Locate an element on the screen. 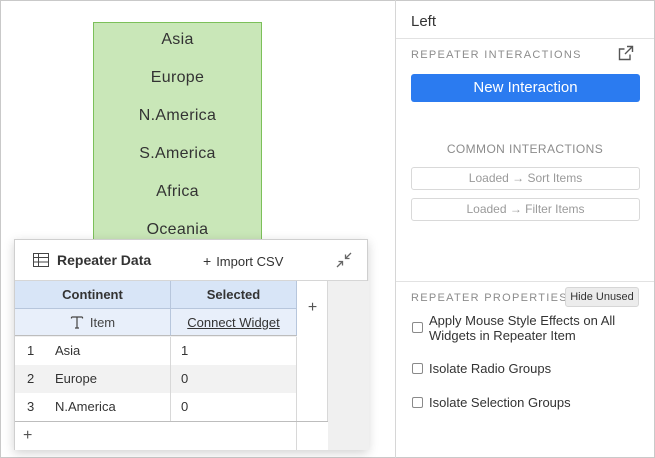 This screenshot has width=655, height=458. continent-cell: Europe is located at coordinates (93, 379).